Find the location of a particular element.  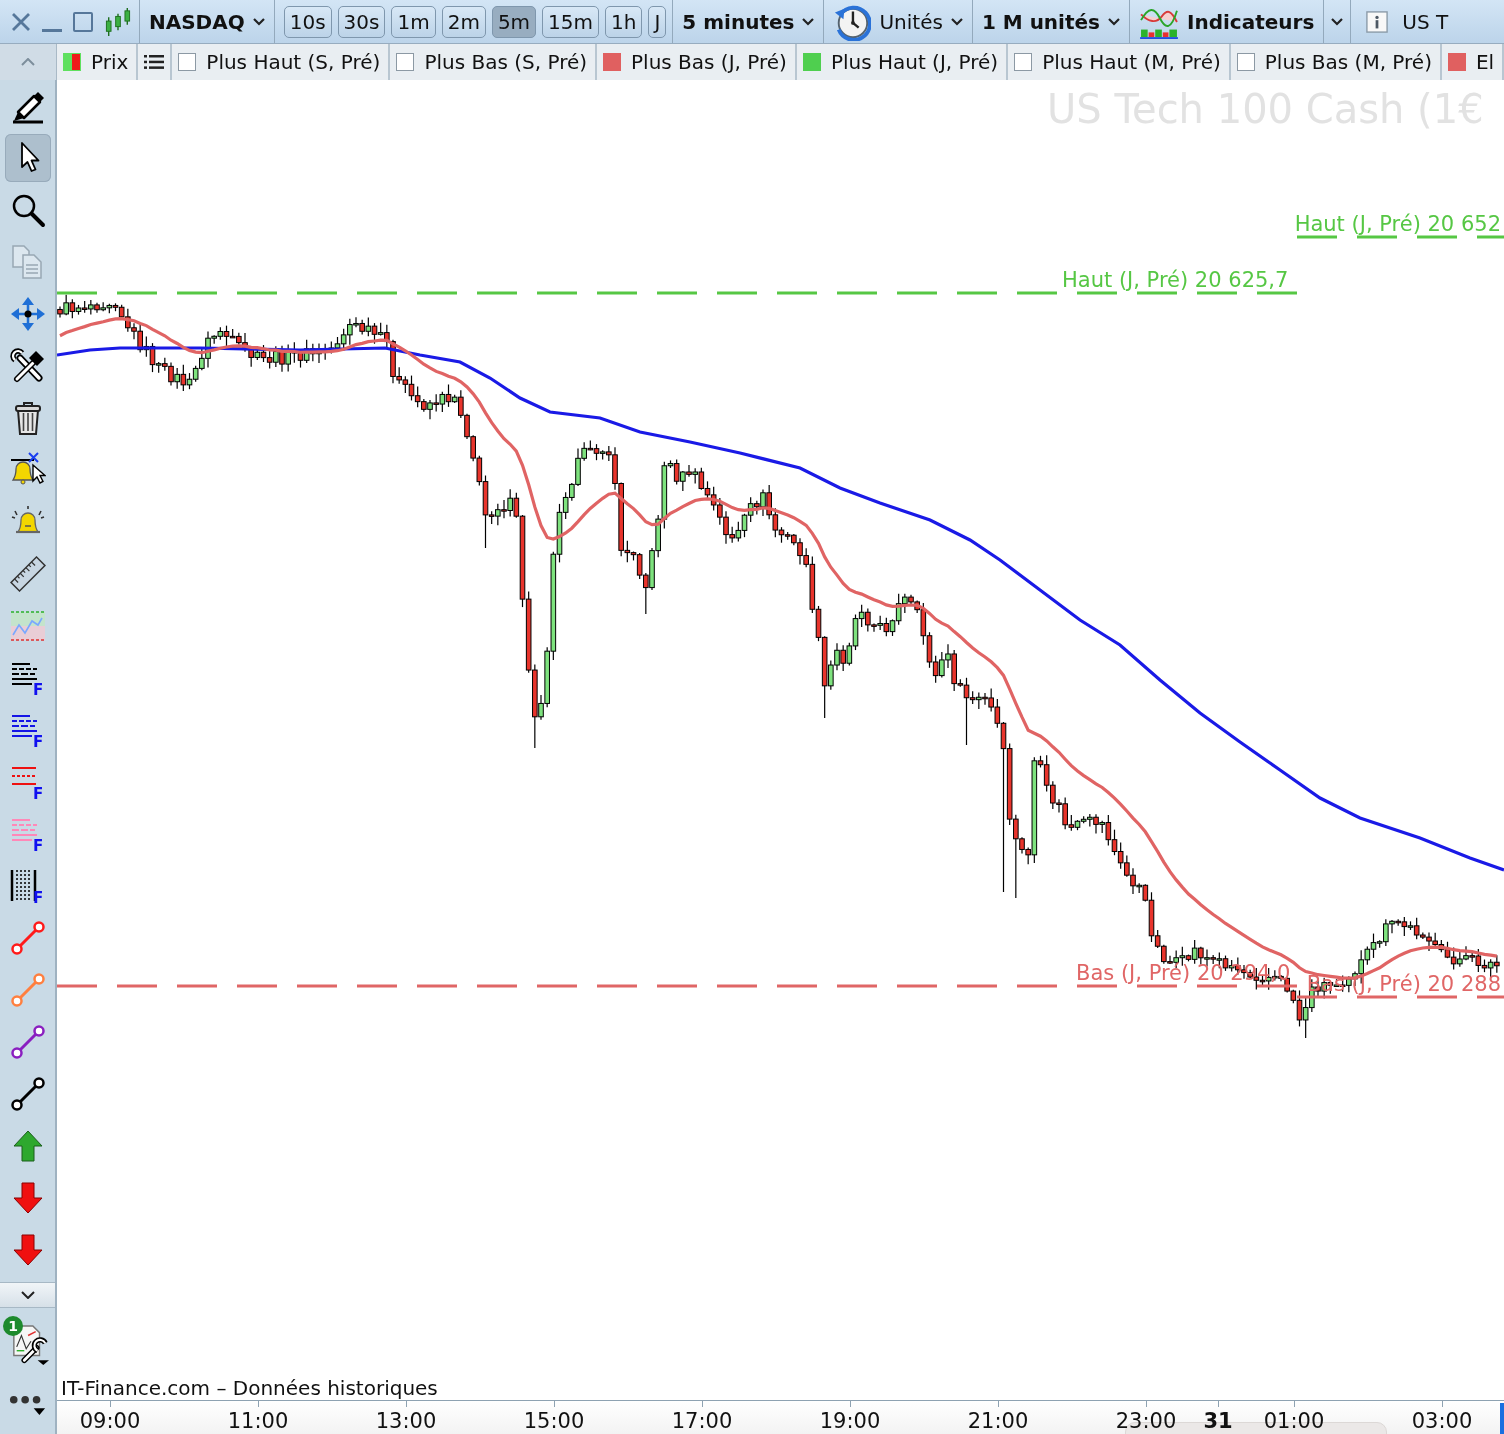

time-label: 09:00 is located at coordinates (110, 1421).